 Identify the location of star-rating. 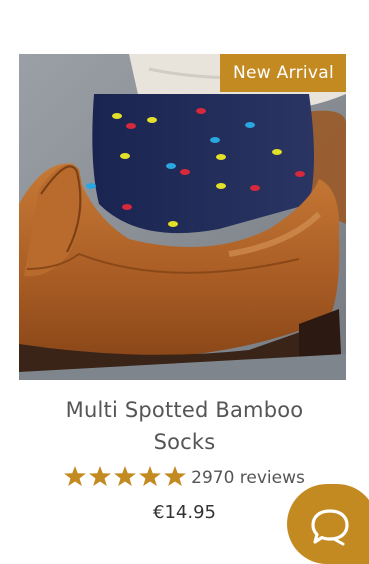
(126, 480).